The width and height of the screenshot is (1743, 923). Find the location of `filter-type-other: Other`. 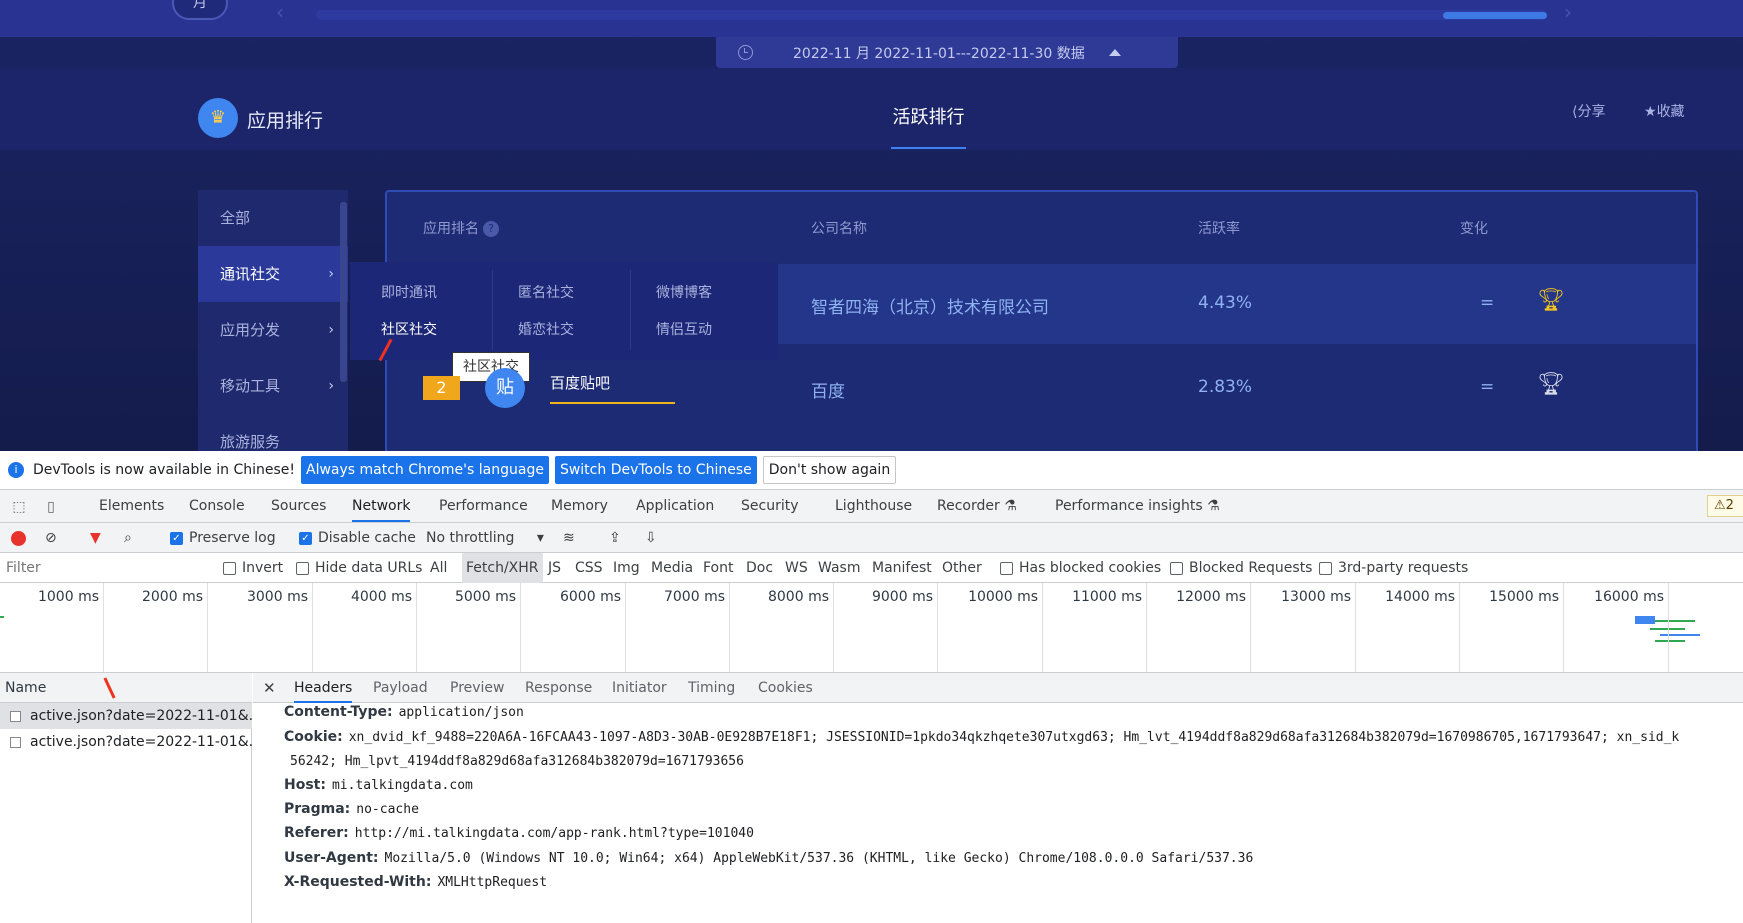

filter-type-other: Other is located at coordinates (962, 568).